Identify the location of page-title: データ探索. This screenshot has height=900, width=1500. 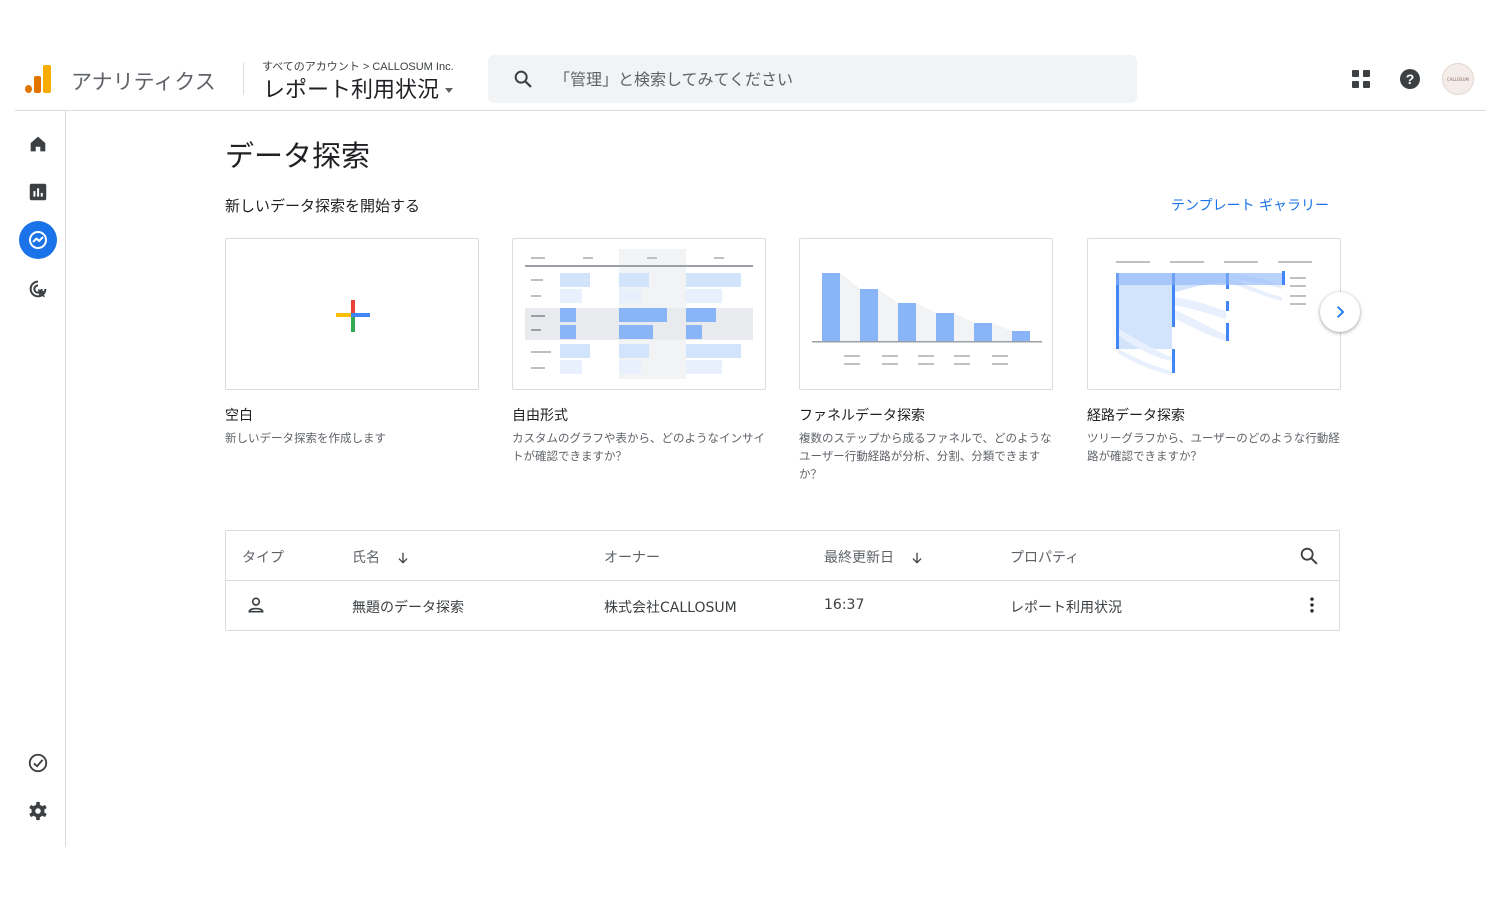
(298, 156).